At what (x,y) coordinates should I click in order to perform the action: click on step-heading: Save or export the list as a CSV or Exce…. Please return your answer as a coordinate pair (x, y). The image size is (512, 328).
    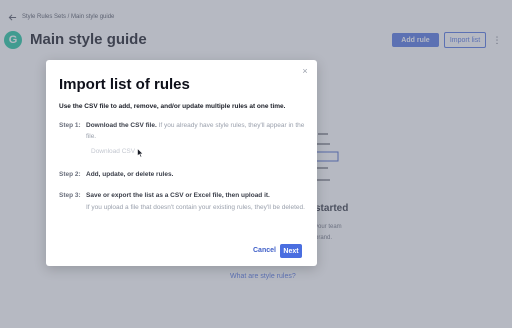
    Looking at the image, I should click on (178, 195).